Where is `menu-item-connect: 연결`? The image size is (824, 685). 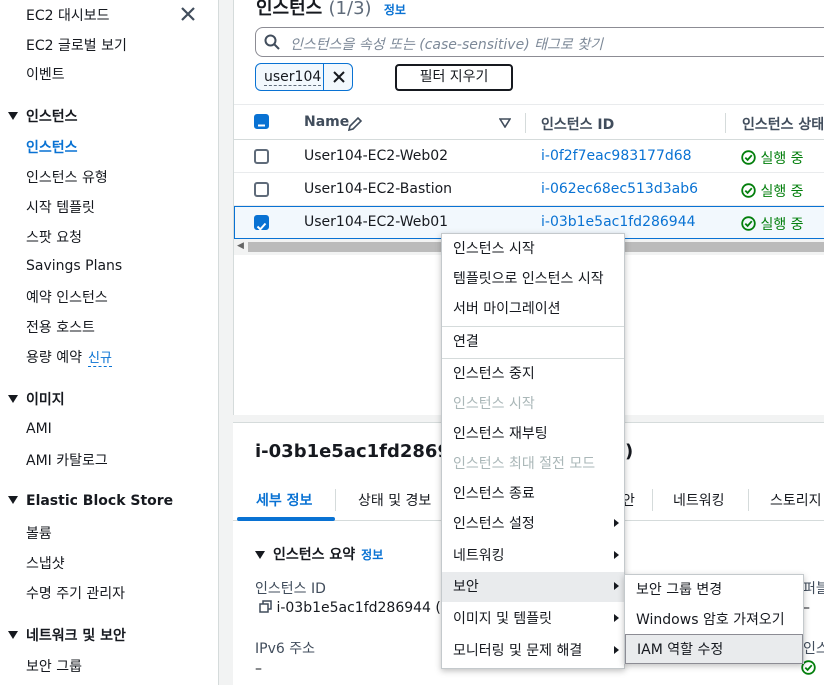
menu-item-connect: 연결 is located at coordinates (533, 342).